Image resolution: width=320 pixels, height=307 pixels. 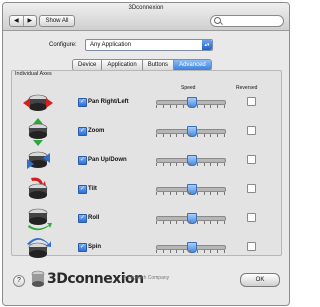 I want to click on company-text: A Logitech Company, so click(x=146, y=278).